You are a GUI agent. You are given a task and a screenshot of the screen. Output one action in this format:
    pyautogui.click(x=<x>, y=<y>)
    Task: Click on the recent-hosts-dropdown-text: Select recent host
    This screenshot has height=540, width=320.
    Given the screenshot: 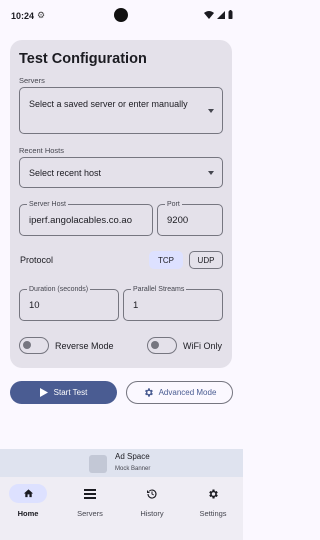 What is the action you would take?
    pyautogui.click(x=65, y=173)
    